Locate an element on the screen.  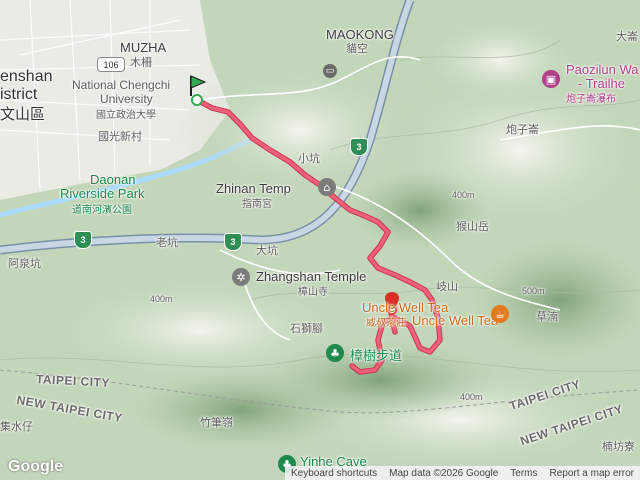
label-nccu-zh: 國立政治大學 is located at coordinates (126, 115).